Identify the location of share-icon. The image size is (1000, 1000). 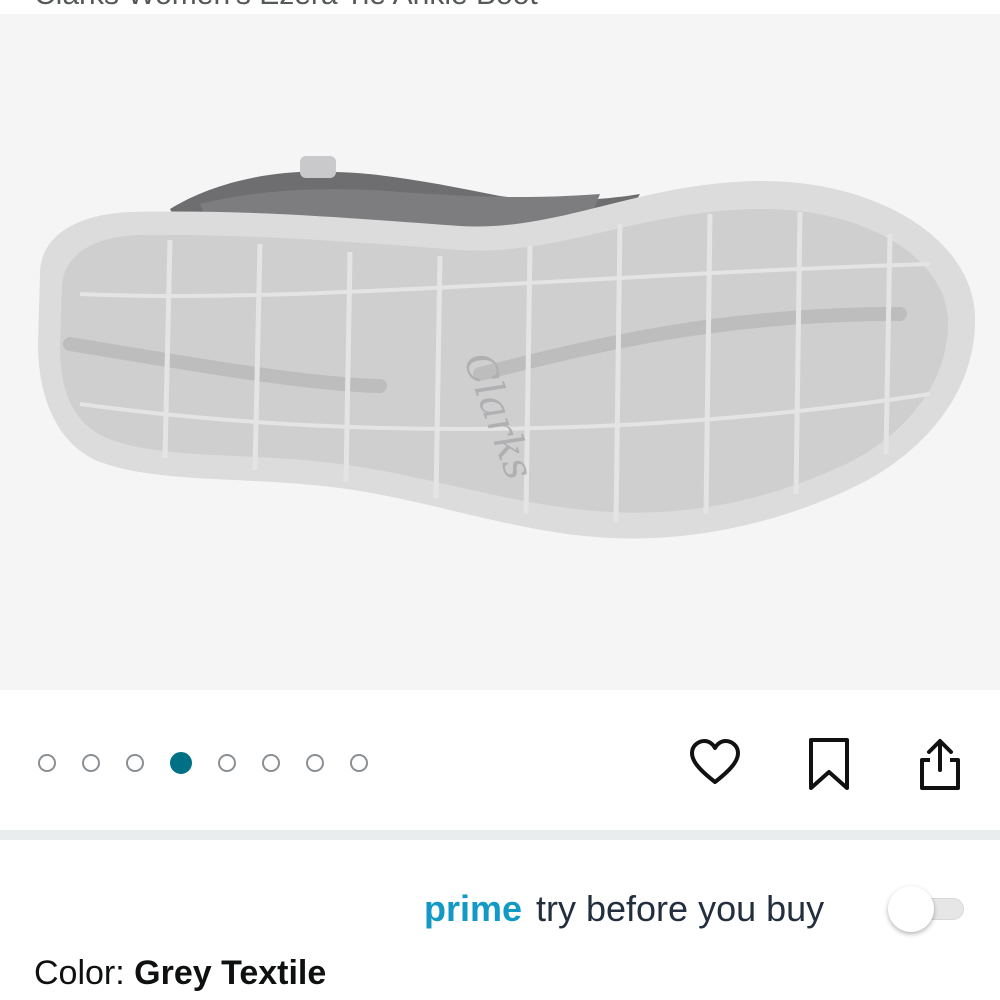
(940, 764).